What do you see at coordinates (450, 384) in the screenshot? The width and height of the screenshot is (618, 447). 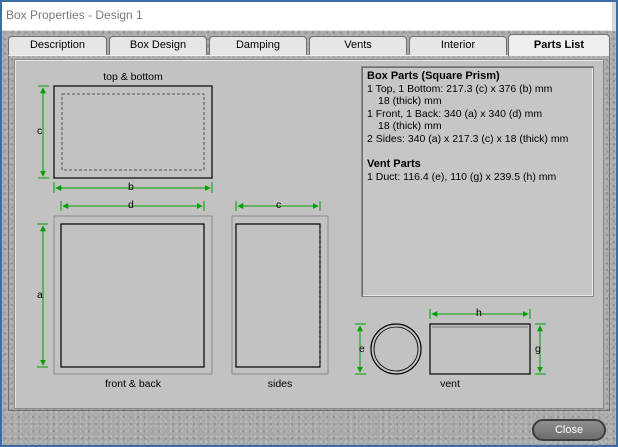 I see `caption-vent: vent` at bounding box center [450, 384].